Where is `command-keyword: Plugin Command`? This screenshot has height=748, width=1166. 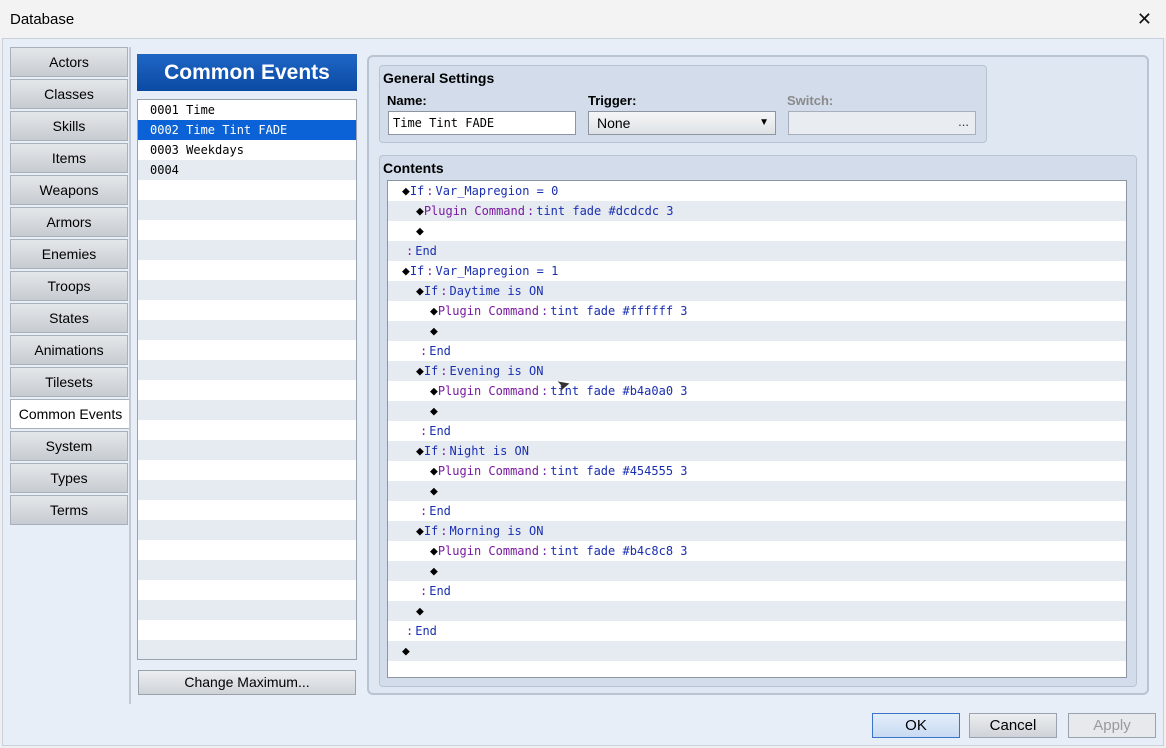
command-keyword: Plugin Command is located at coordinates (488, 311).